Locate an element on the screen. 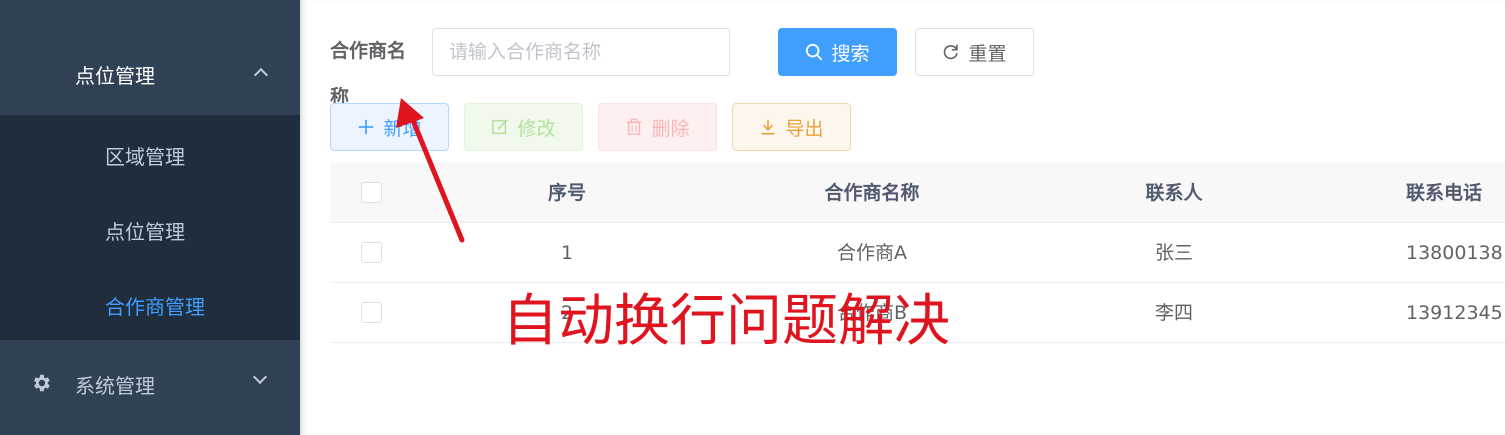  export-button: 导出 is located at coordinates (791, 127).